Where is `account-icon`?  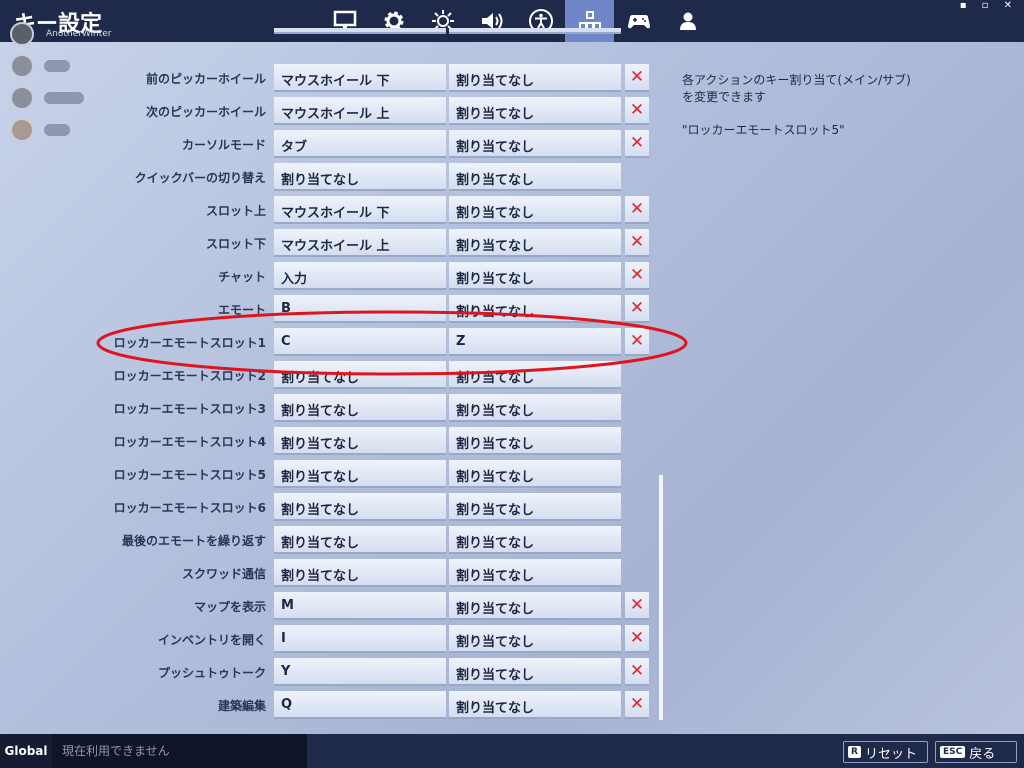
account-icon is located at coordinates (687, 21).